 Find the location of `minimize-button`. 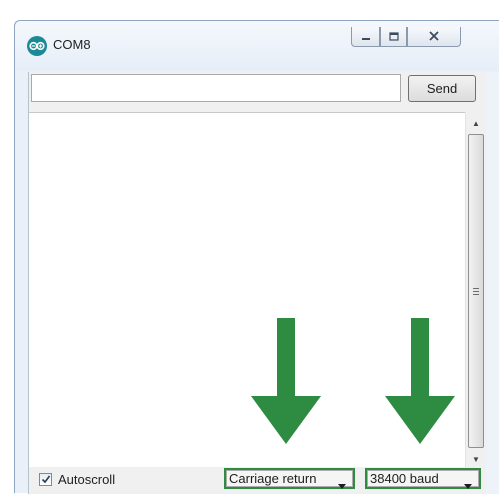

minimize-button is located at coordinates (365, 37).